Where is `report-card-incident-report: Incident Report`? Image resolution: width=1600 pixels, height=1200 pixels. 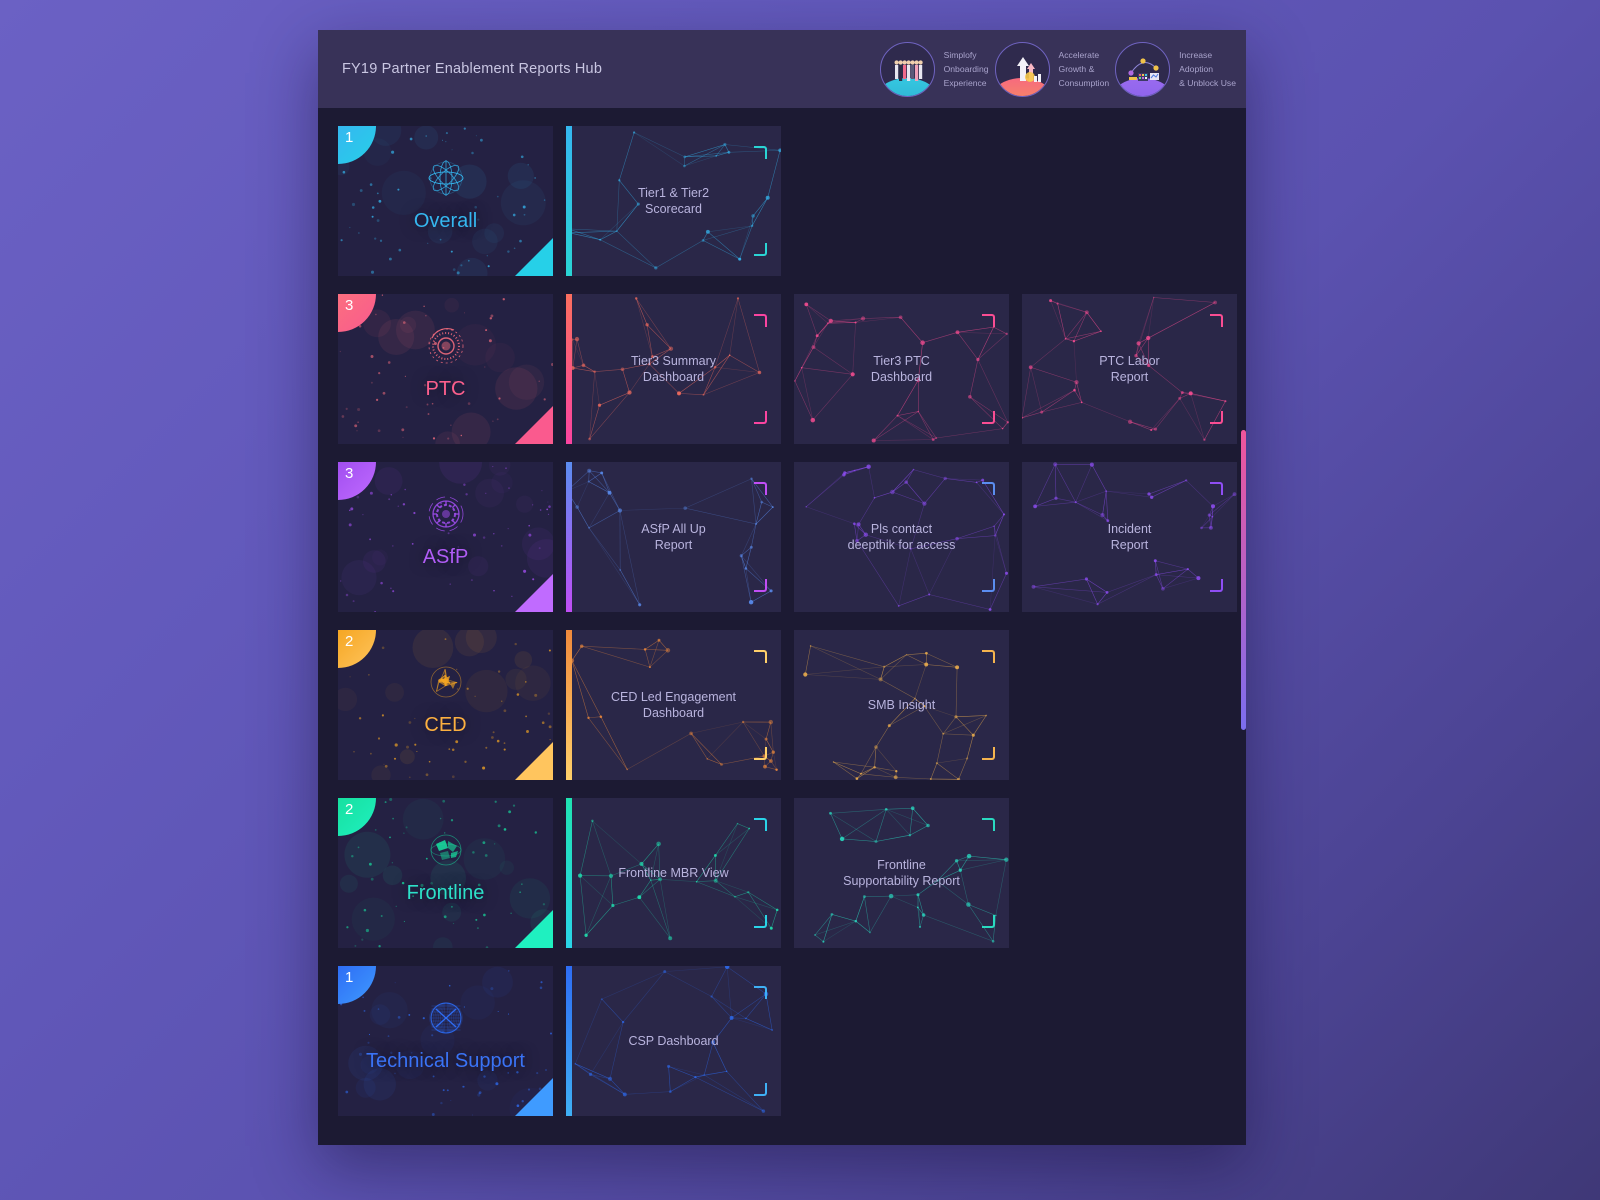 report-card-incident-report: Incident Report is located at coordinates (1129, 537).